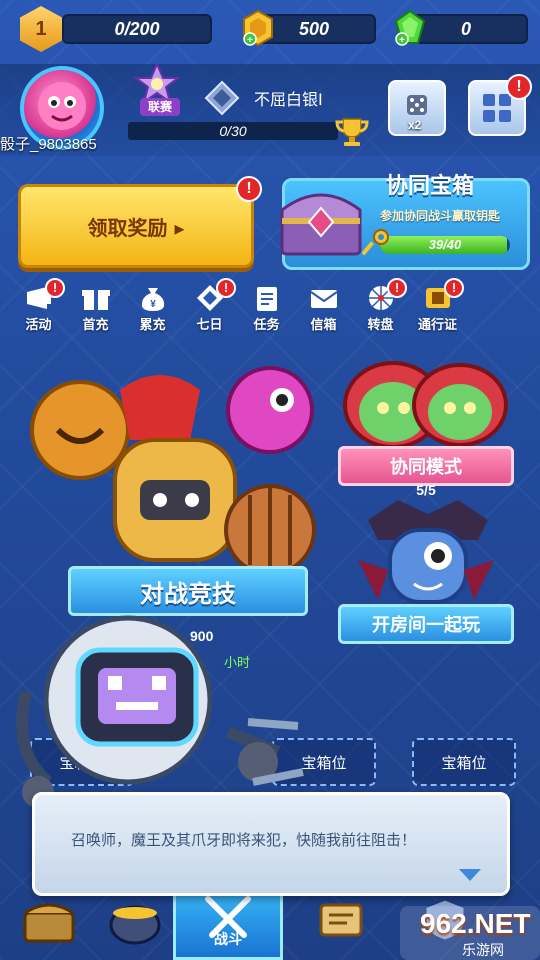 This screenshot has height=960, width=540. Describe the element at coordinates (258, 28) in the screenshot. I see `gold-coin-icon: +` at that location.